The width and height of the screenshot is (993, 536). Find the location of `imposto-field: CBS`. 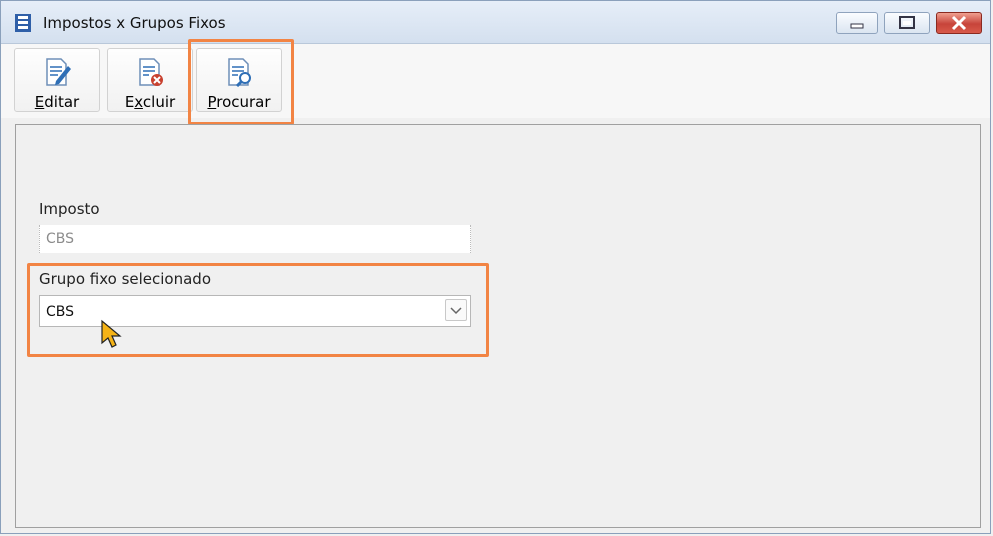

imposto-field: CBS is located at coordinates (255, 239).